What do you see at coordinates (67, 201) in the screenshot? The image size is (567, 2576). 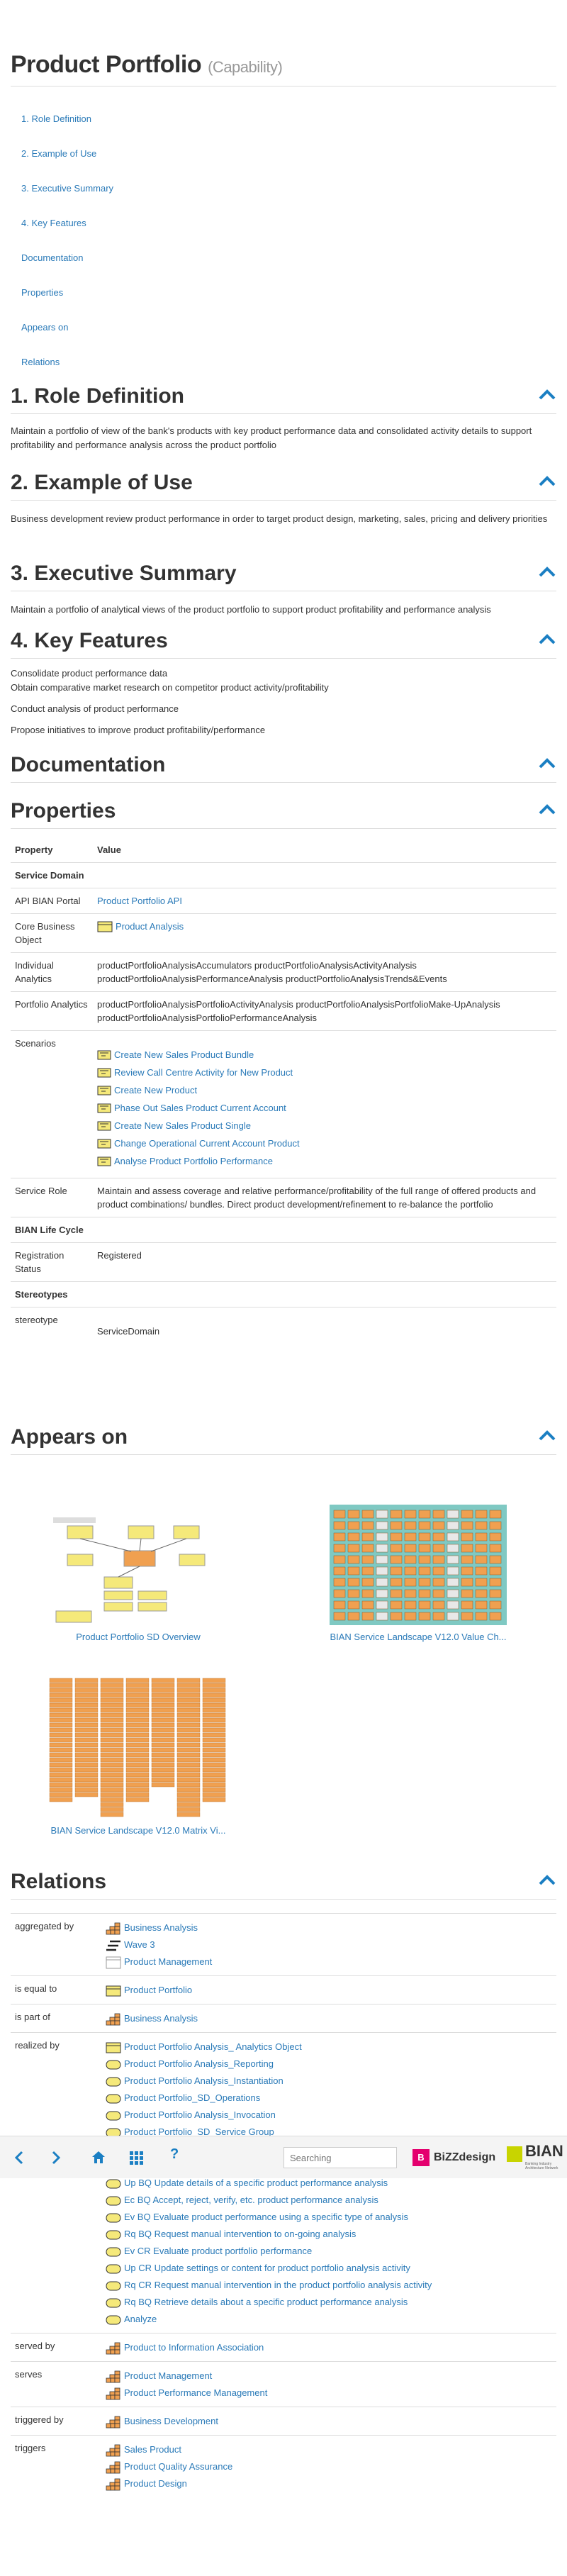 I see `toc-link-summary: 3. Executive Summary` at bounding box center [67, 201].